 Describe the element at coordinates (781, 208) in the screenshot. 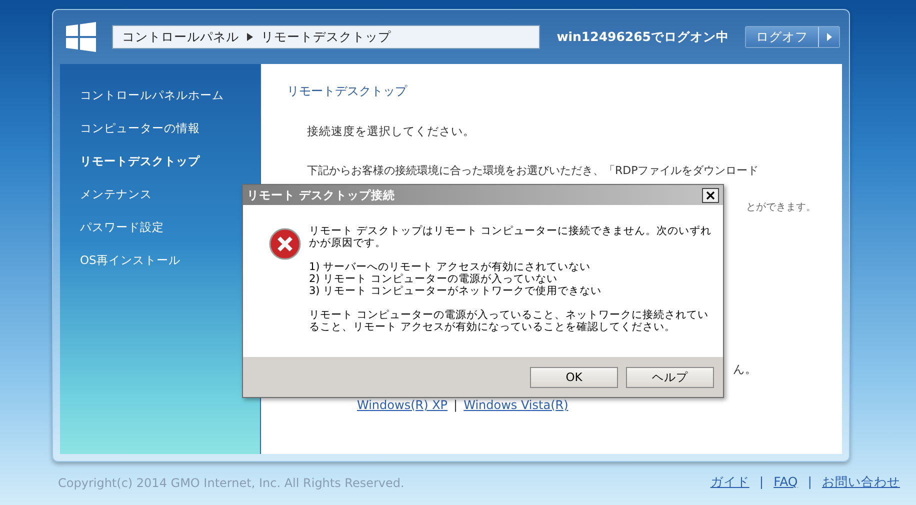

I see `paragraph-text: とができます。` at that location.